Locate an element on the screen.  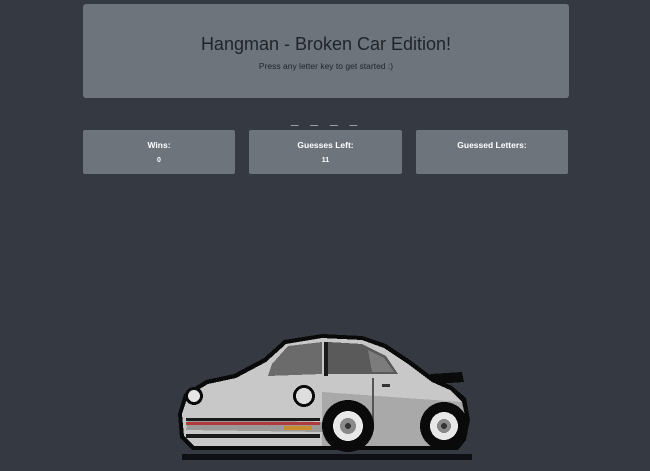
guesses-left-card: Guesses Left: 11 is located at coordinates (325, 152).